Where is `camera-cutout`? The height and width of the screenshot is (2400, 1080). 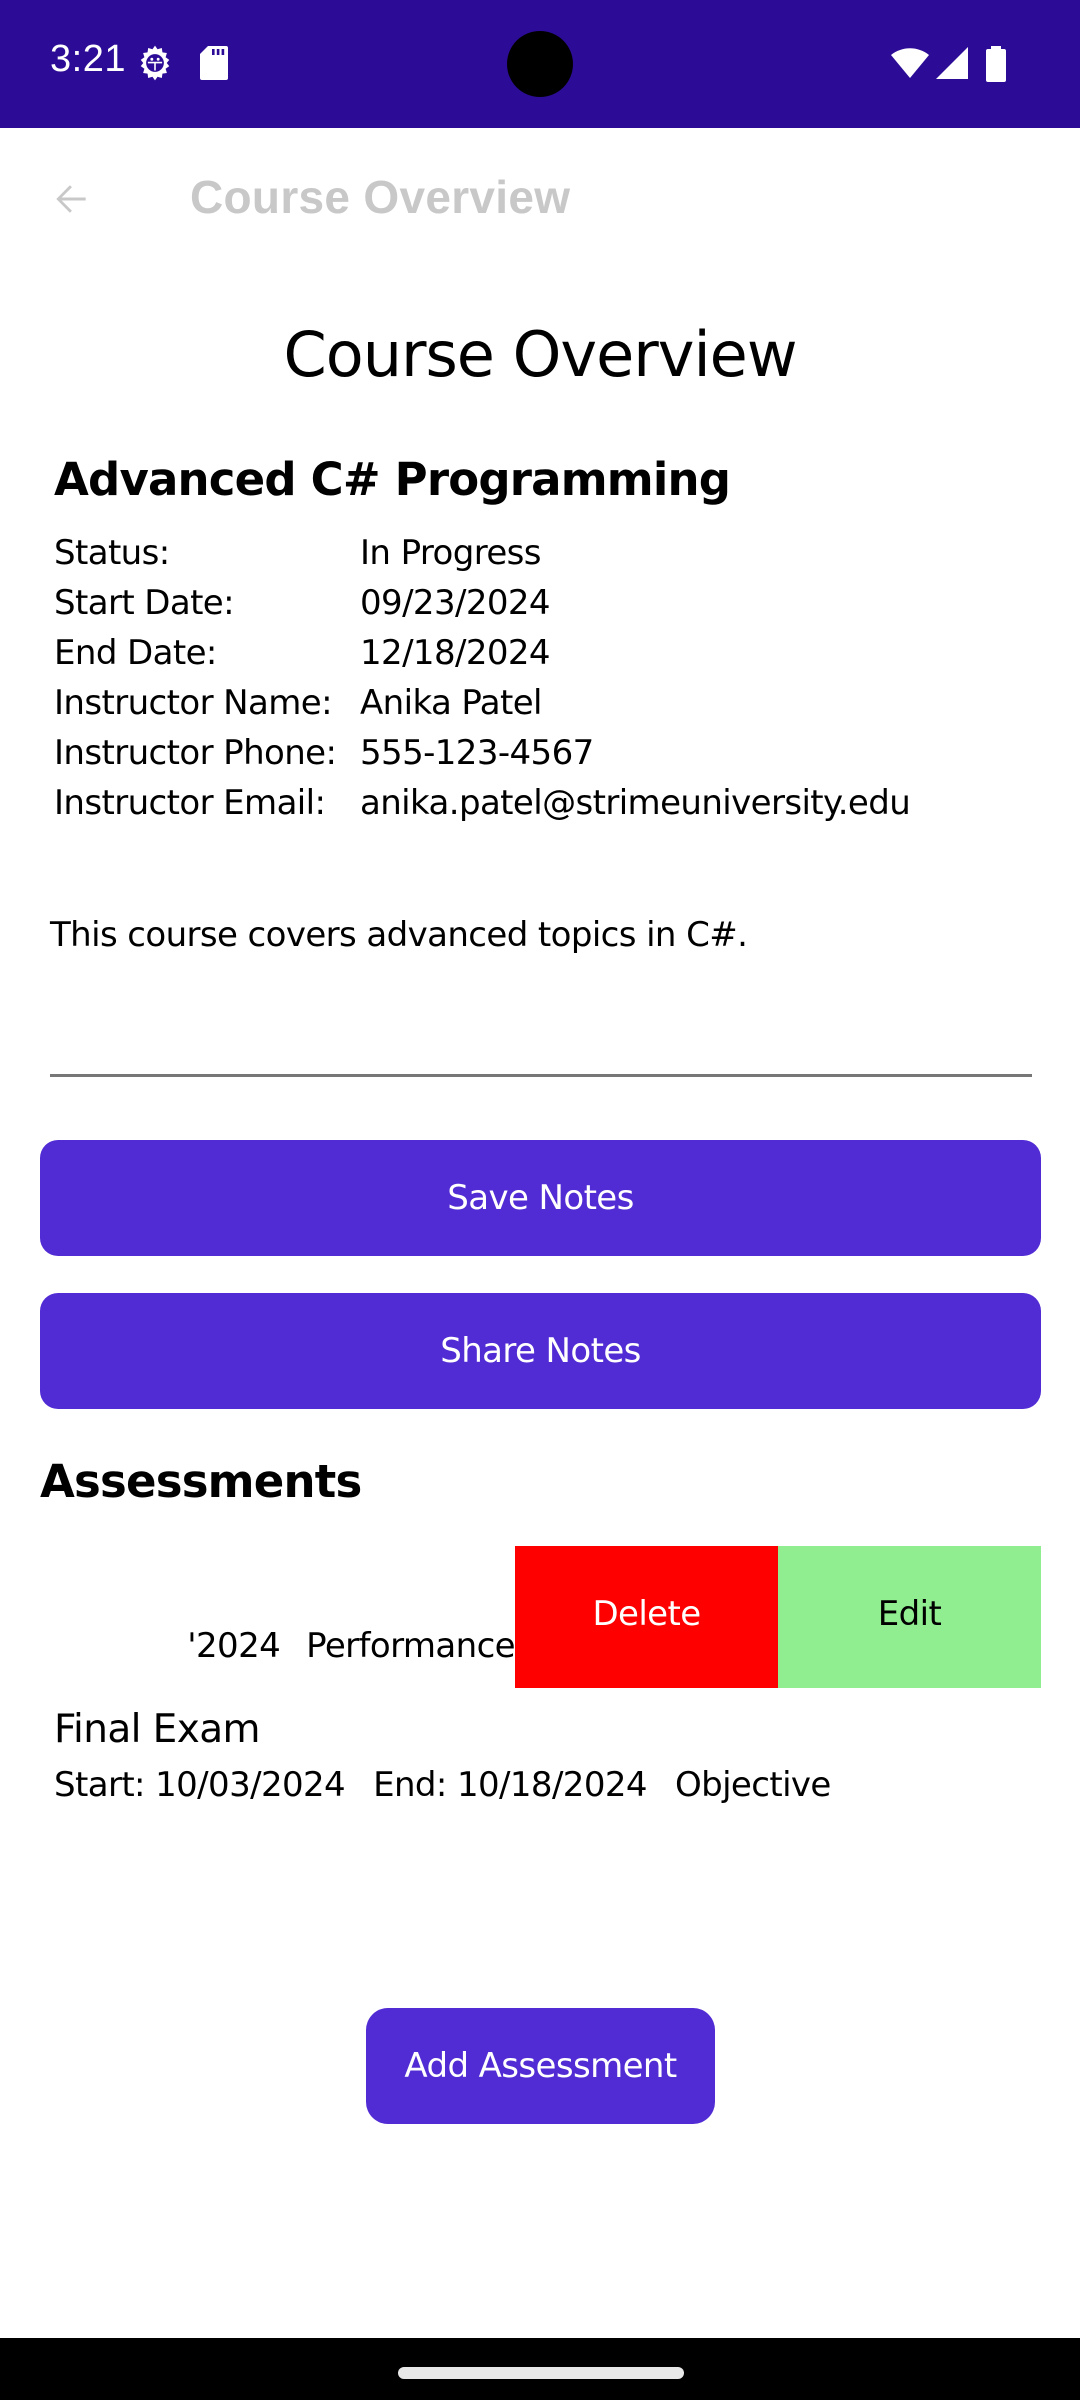 camera-cutout is located at coordinates (540, 64).